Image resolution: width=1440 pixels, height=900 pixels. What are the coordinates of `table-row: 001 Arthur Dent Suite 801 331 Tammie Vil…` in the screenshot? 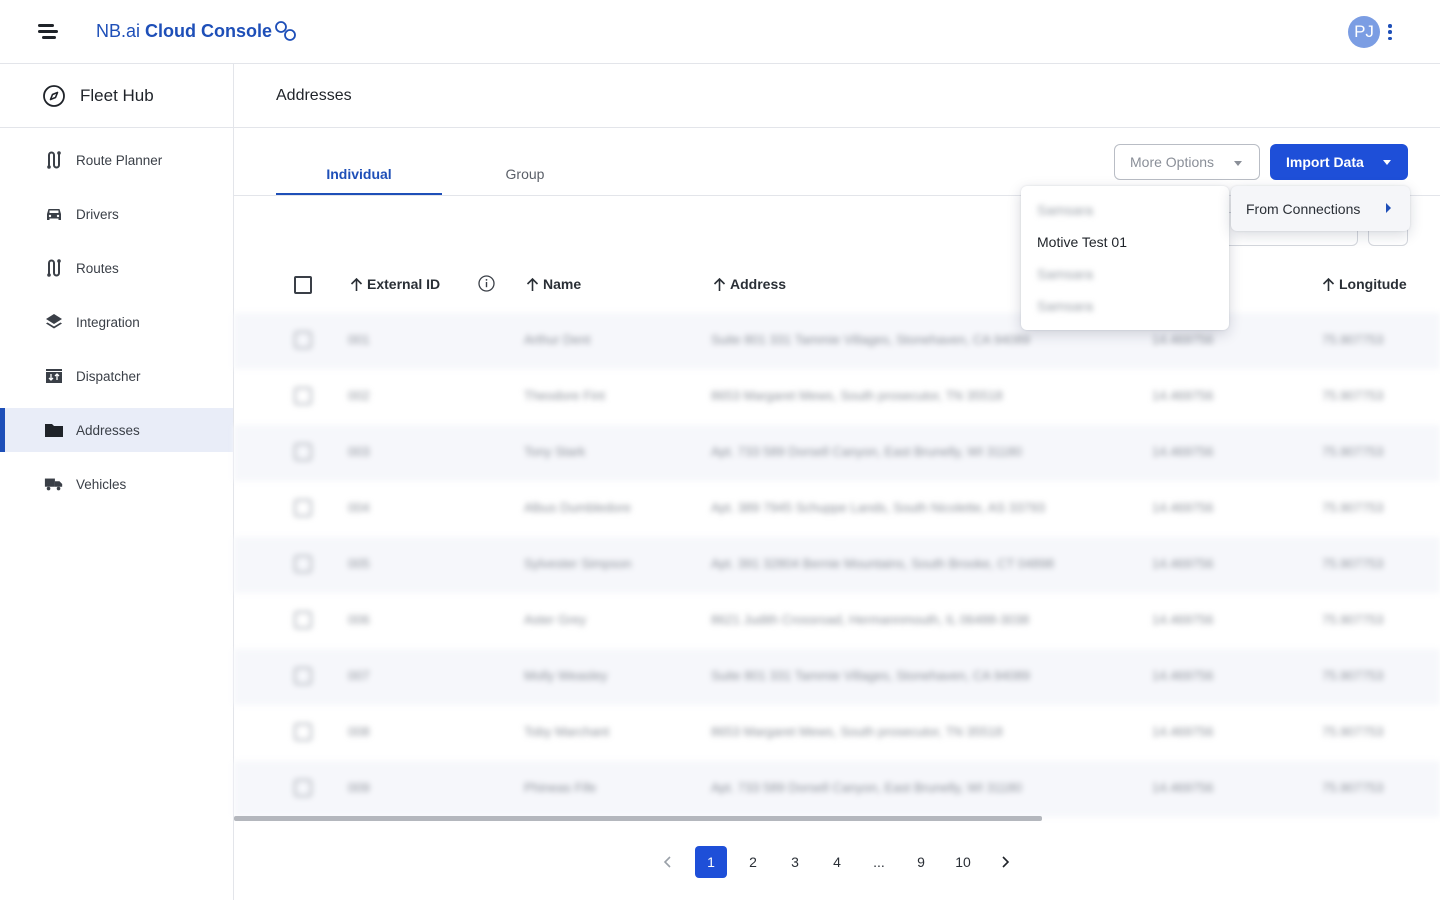 It's located at (837, 341).